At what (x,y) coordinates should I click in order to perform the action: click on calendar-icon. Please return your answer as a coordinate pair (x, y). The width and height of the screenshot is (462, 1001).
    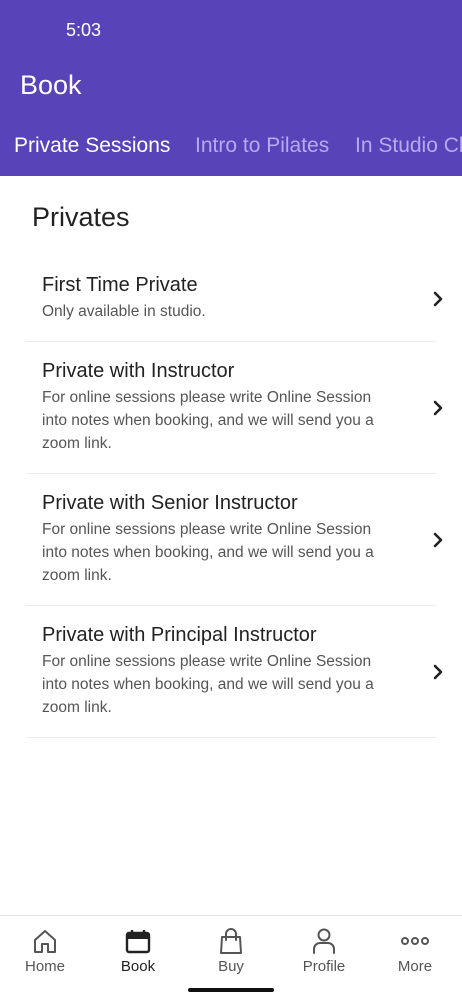
    Looking at the image, I should click on (138, 941).